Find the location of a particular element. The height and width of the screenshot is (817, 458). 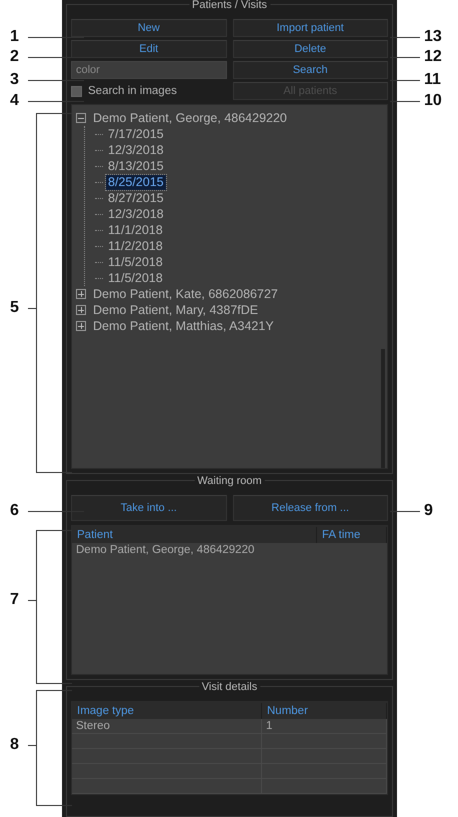

edit-button: Edit is located at coordinates (148, 49).